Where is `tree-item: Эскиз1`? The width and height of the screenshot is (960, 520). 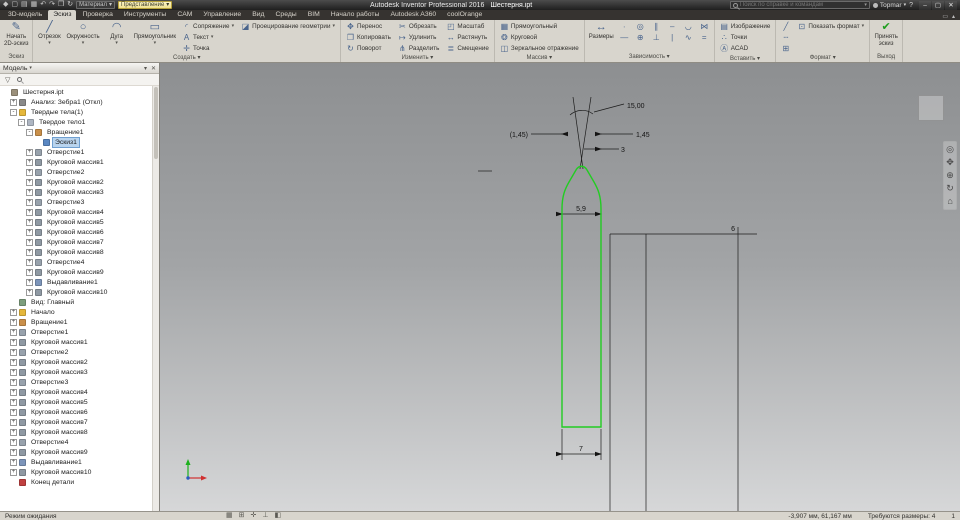 tree-item: Эскиз1 is located at coordinates (76, 142).